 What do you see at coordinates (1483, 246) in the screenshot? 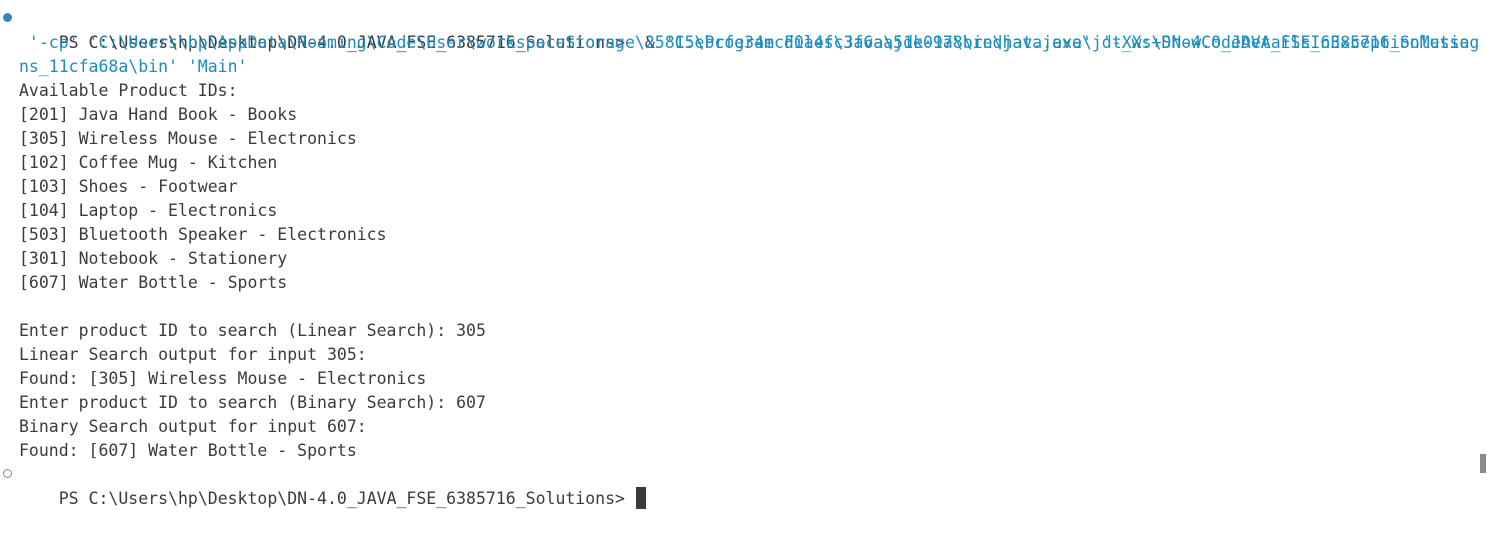
I see `terminal-scrollbar` at bounding box center [1483, 246].